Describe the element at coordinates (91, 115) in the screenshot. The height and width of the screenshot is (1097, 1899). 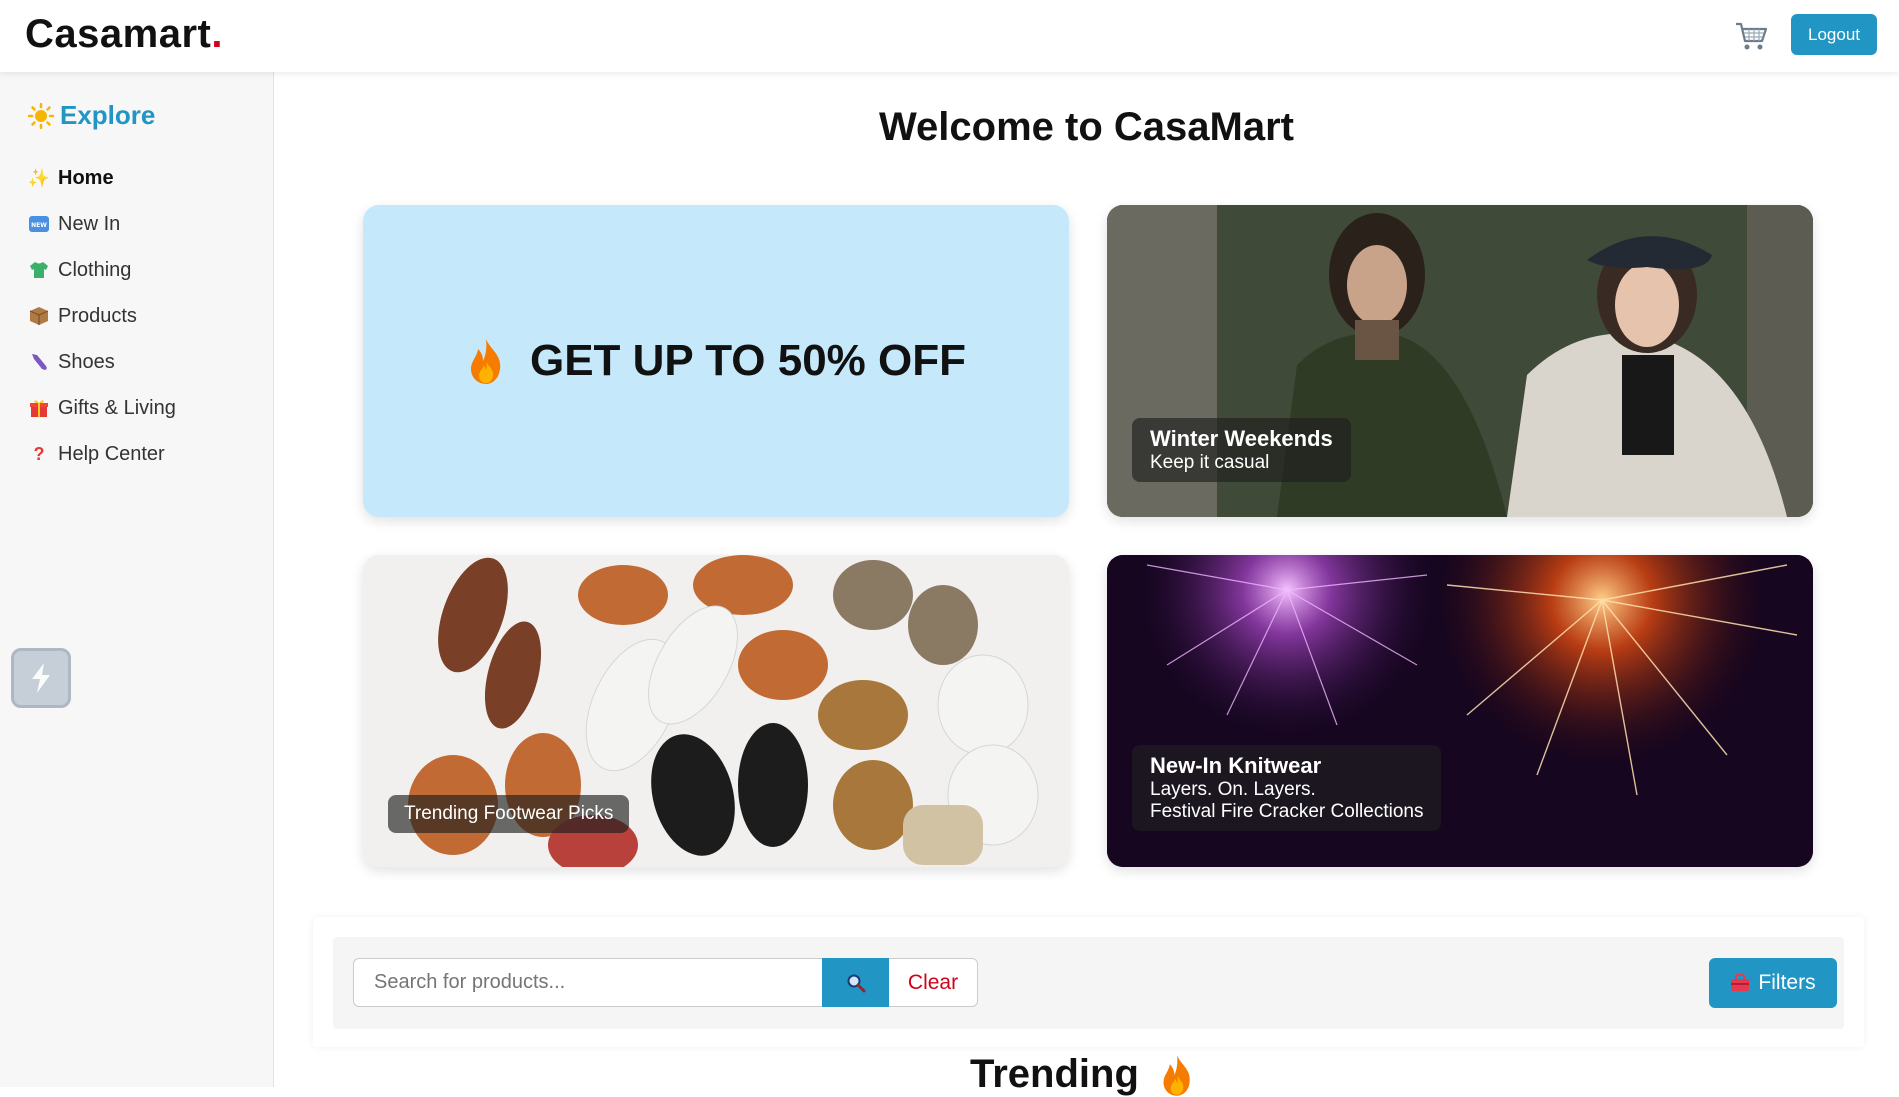
I see `sidebar-heading: Explore` at that location.